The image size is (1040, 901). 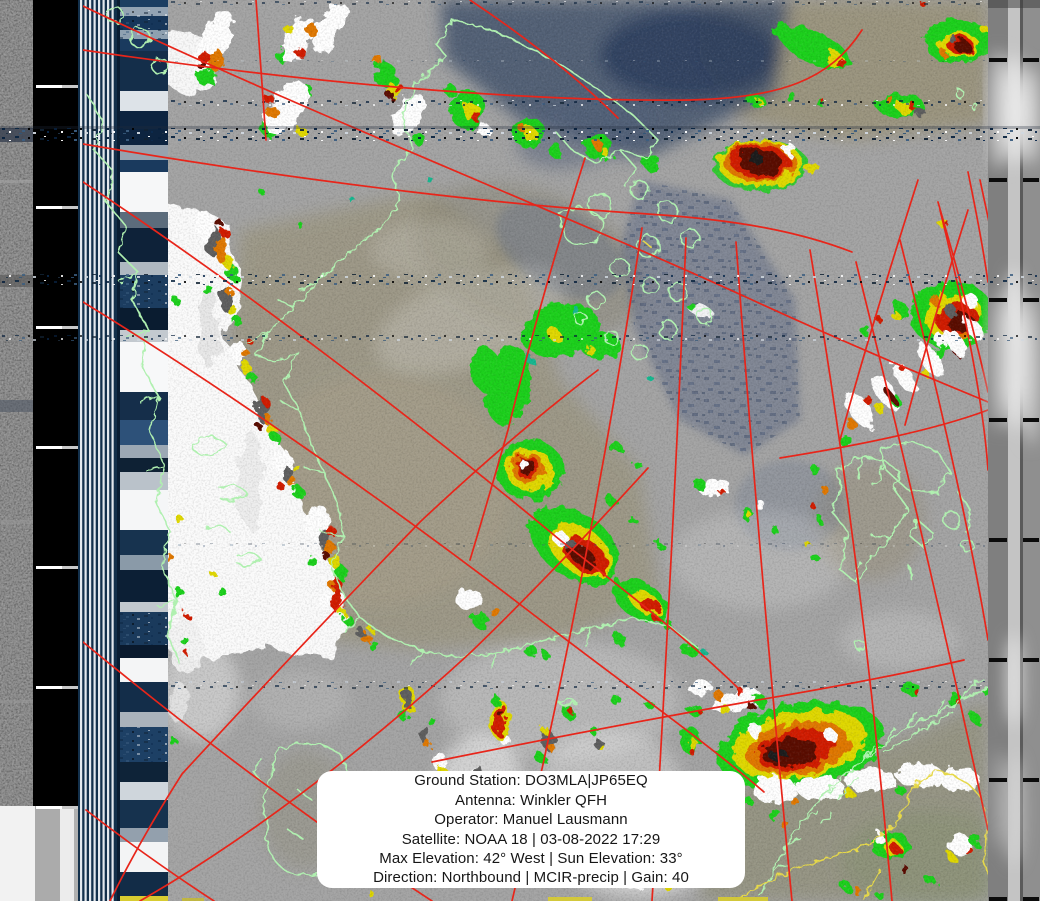 What do you see at coordinates (531, 839) in the screenshot?
I see `info-line-satellite: Satellite: NOAA 18 | 03-08-2022 17:29` at bounding box center [531, 839].